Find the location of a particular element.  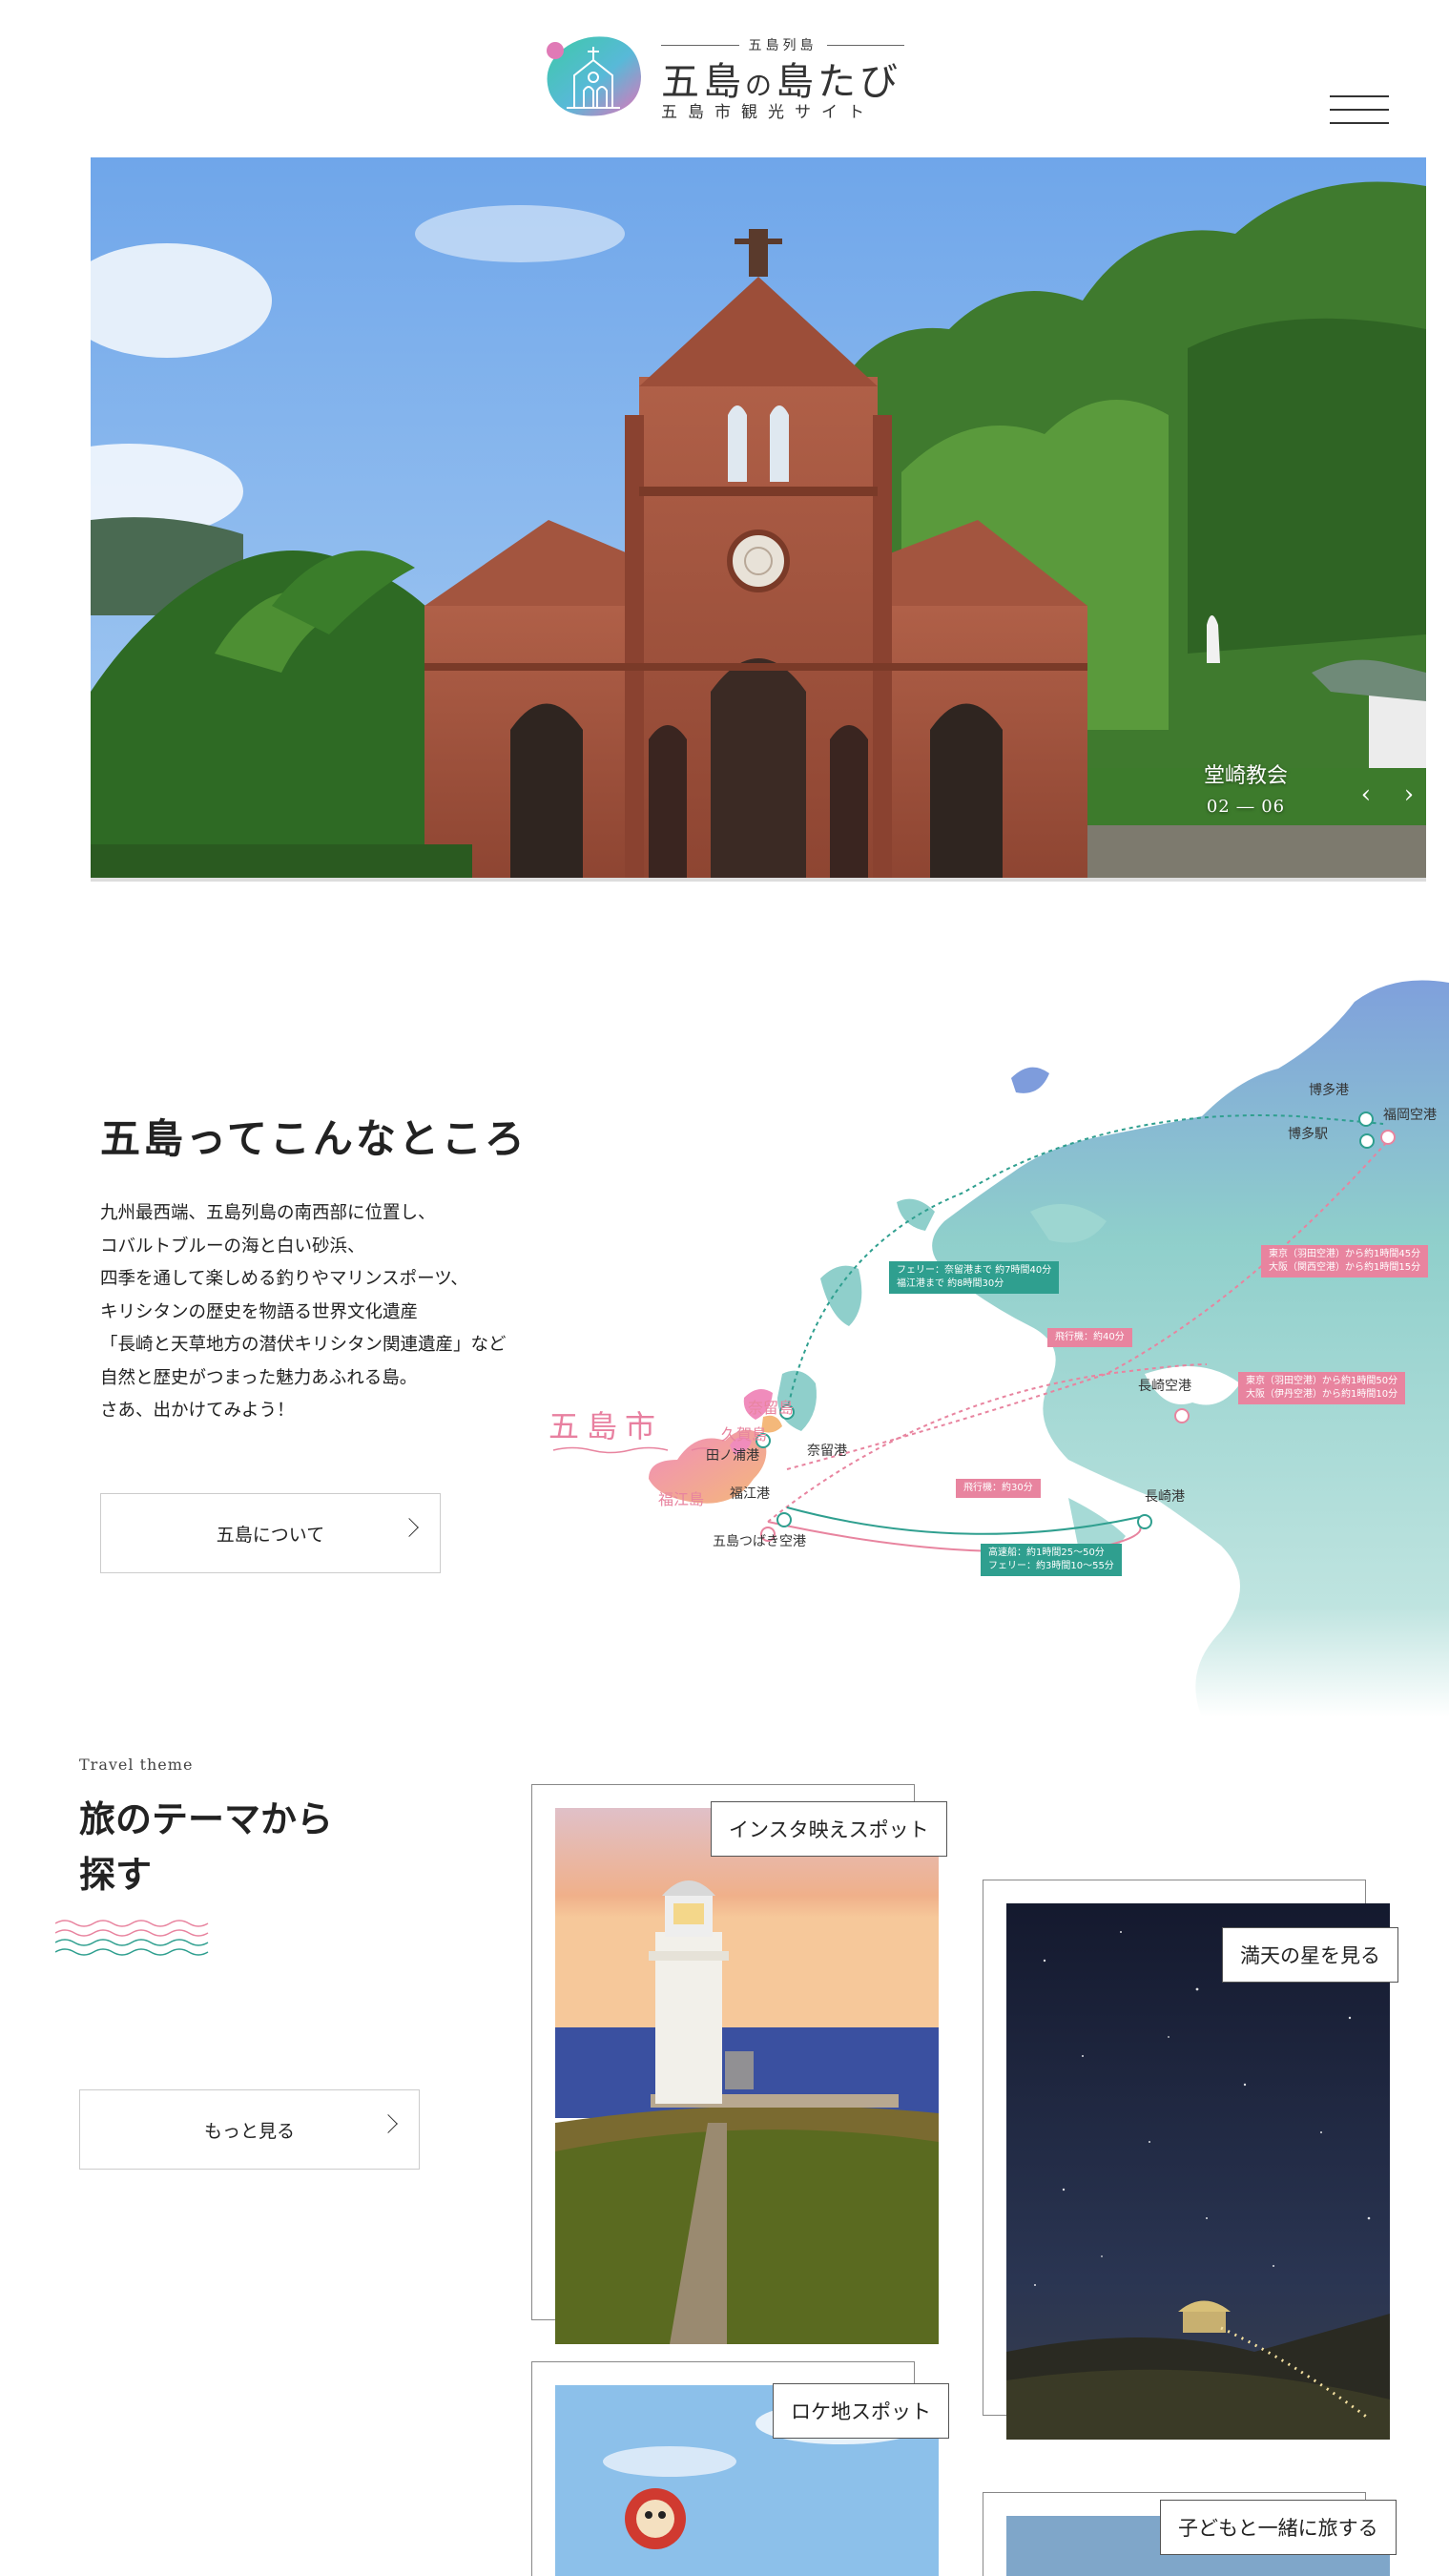

slide-counter: 02 ― 06 is located at coordinates (1246, 807).